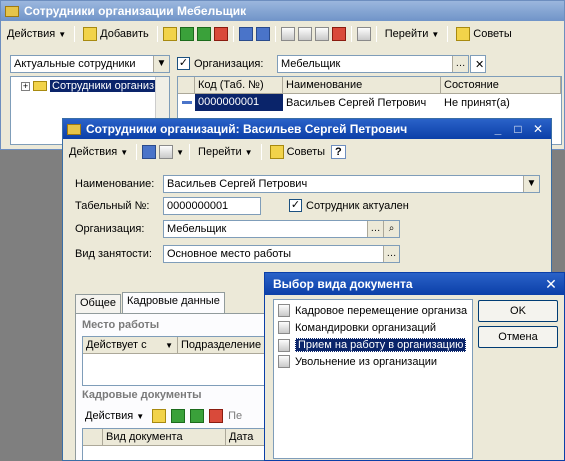 The image size is (565, 461). I want to click on ok-button: OK, so click(518, 311).